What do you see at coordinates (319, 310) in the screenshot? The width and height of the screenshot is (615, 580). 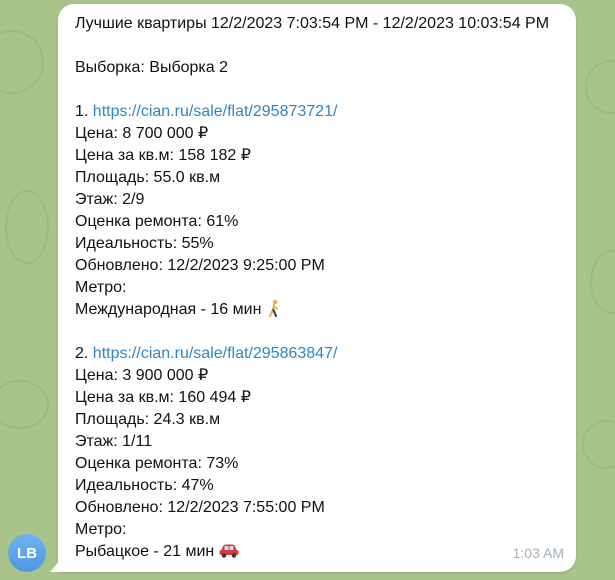 I see `listing-metro: Международная - 16 мин` at bounding box center [319, 310].